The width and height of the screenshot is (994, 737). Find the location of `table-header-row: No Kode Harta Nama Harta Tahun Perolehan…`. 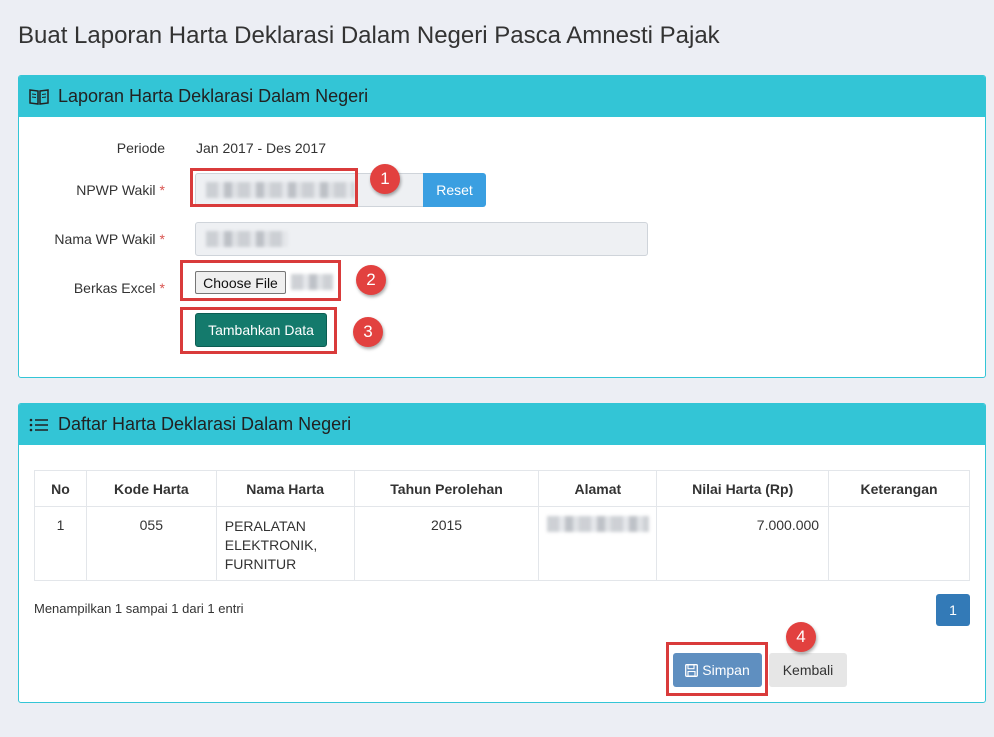

table-header-row: No Kode Harta Nama Harta Tahun Perolehan… is located at coordinates (502, 488).